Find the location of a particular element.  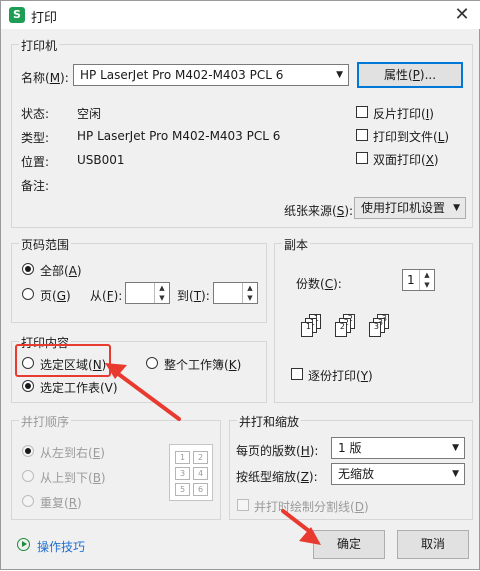

annotation-arrowhead-lower is located at coordinates (310, 536).